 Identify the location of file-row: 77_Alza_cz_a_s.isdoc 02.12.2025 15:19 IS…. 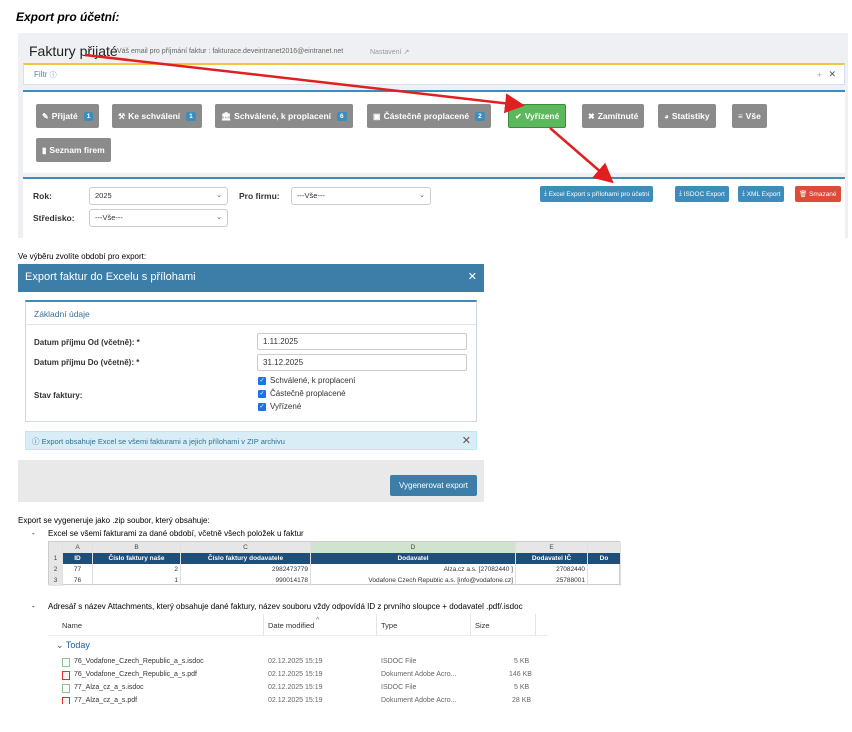
(298, 688).